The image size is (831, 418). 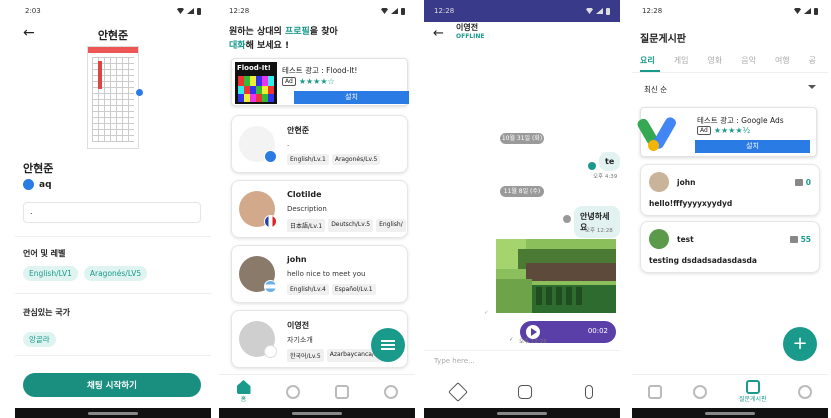 I want to click on post-card: test 55 testing dsdadsadasdasda, so click(x=730, y=247).